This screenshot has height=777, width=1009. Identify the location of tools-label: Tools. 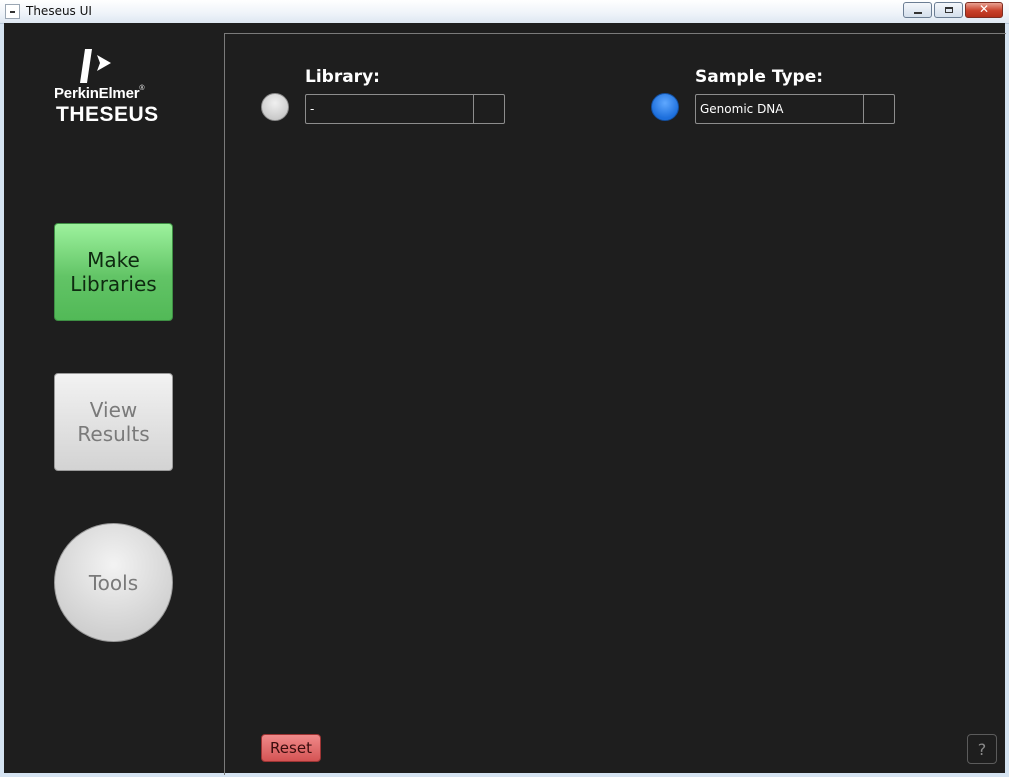
(113, 582).